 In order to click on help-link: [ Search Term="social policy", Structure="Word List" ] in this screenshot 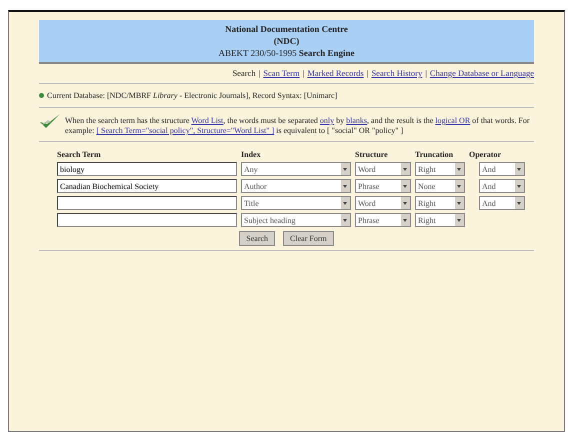, I will do `click(185, 130)`.